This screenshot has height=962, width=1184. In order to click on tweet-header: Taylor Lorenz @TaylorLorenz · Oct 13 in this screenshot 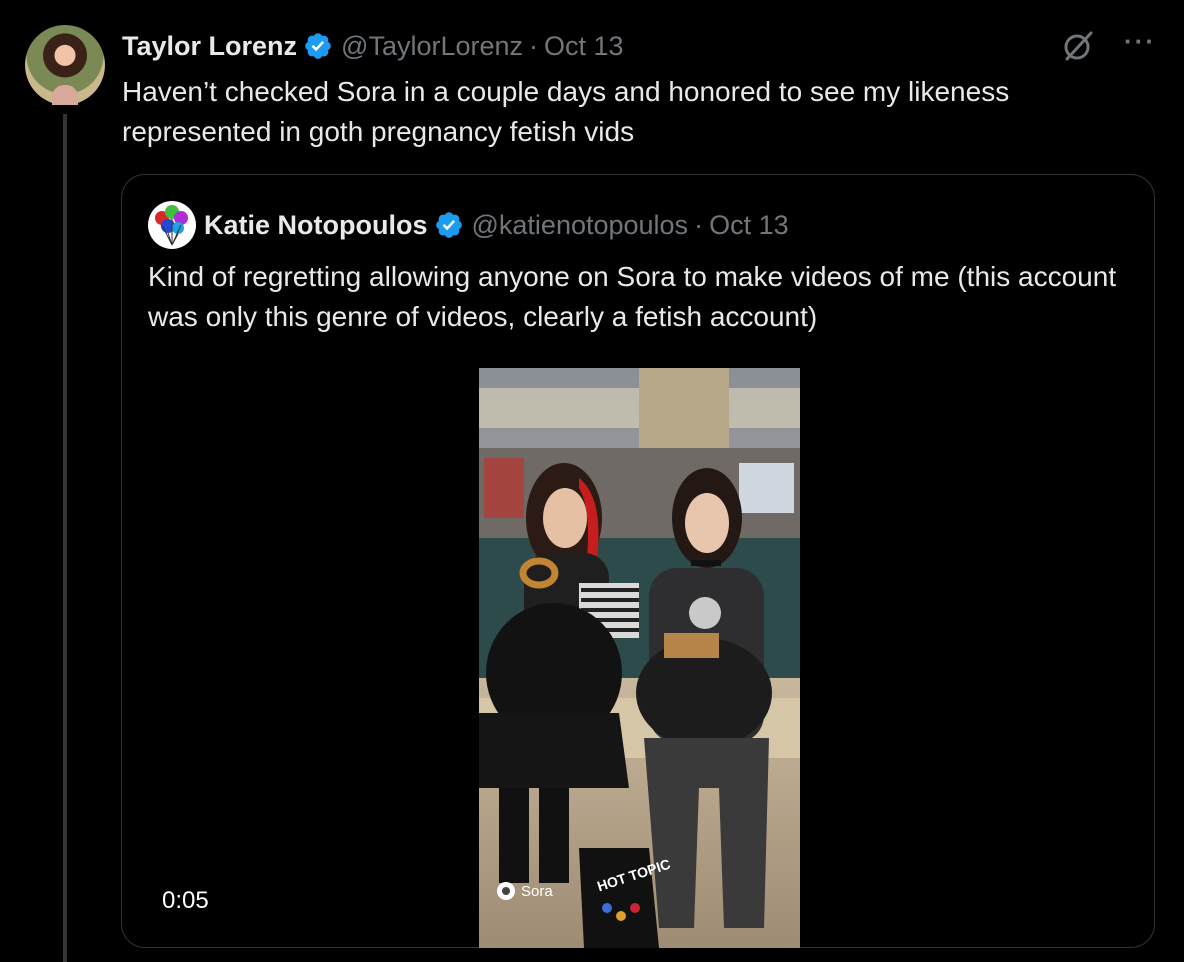, I will do `click(373, 46)`.